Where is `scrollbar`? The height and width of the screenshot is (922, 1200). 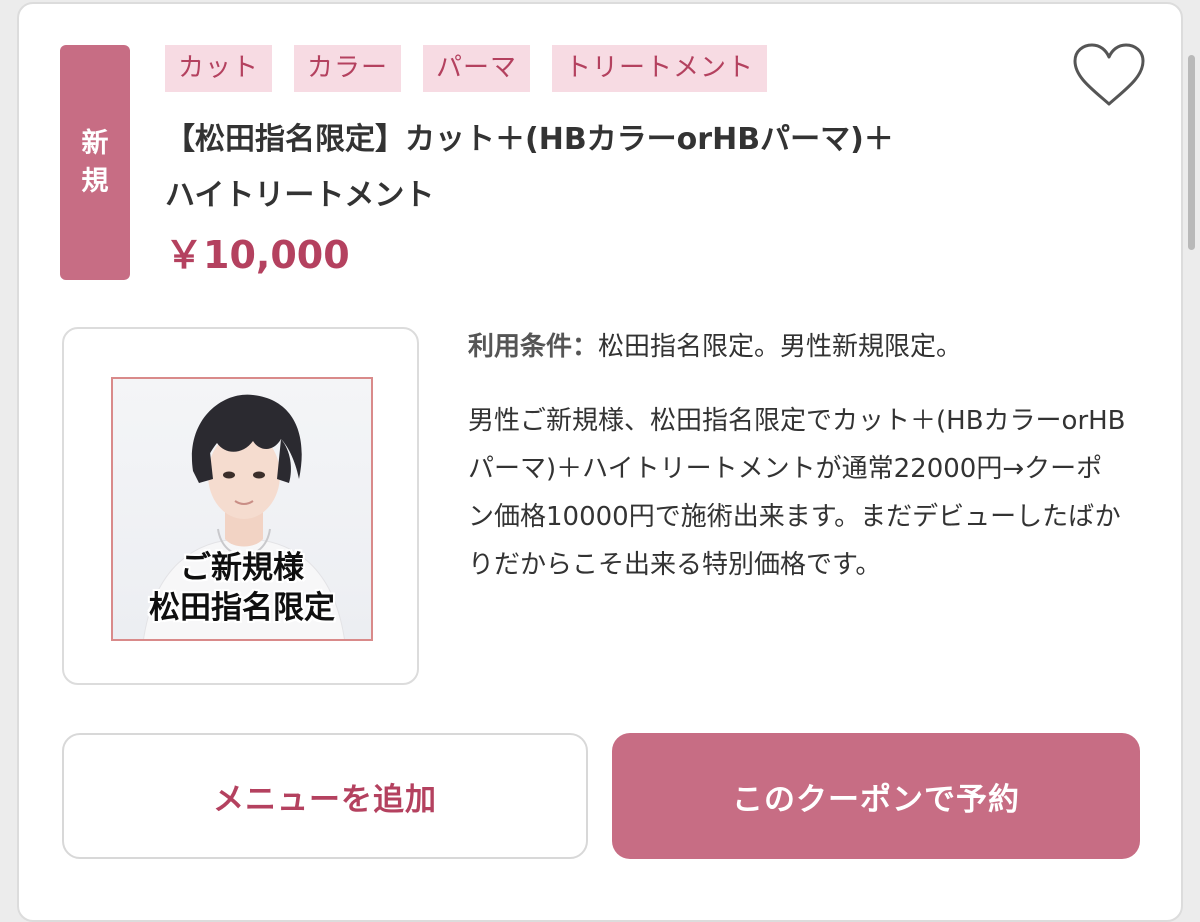
scrollbar is located at coordinates (1191, 152).